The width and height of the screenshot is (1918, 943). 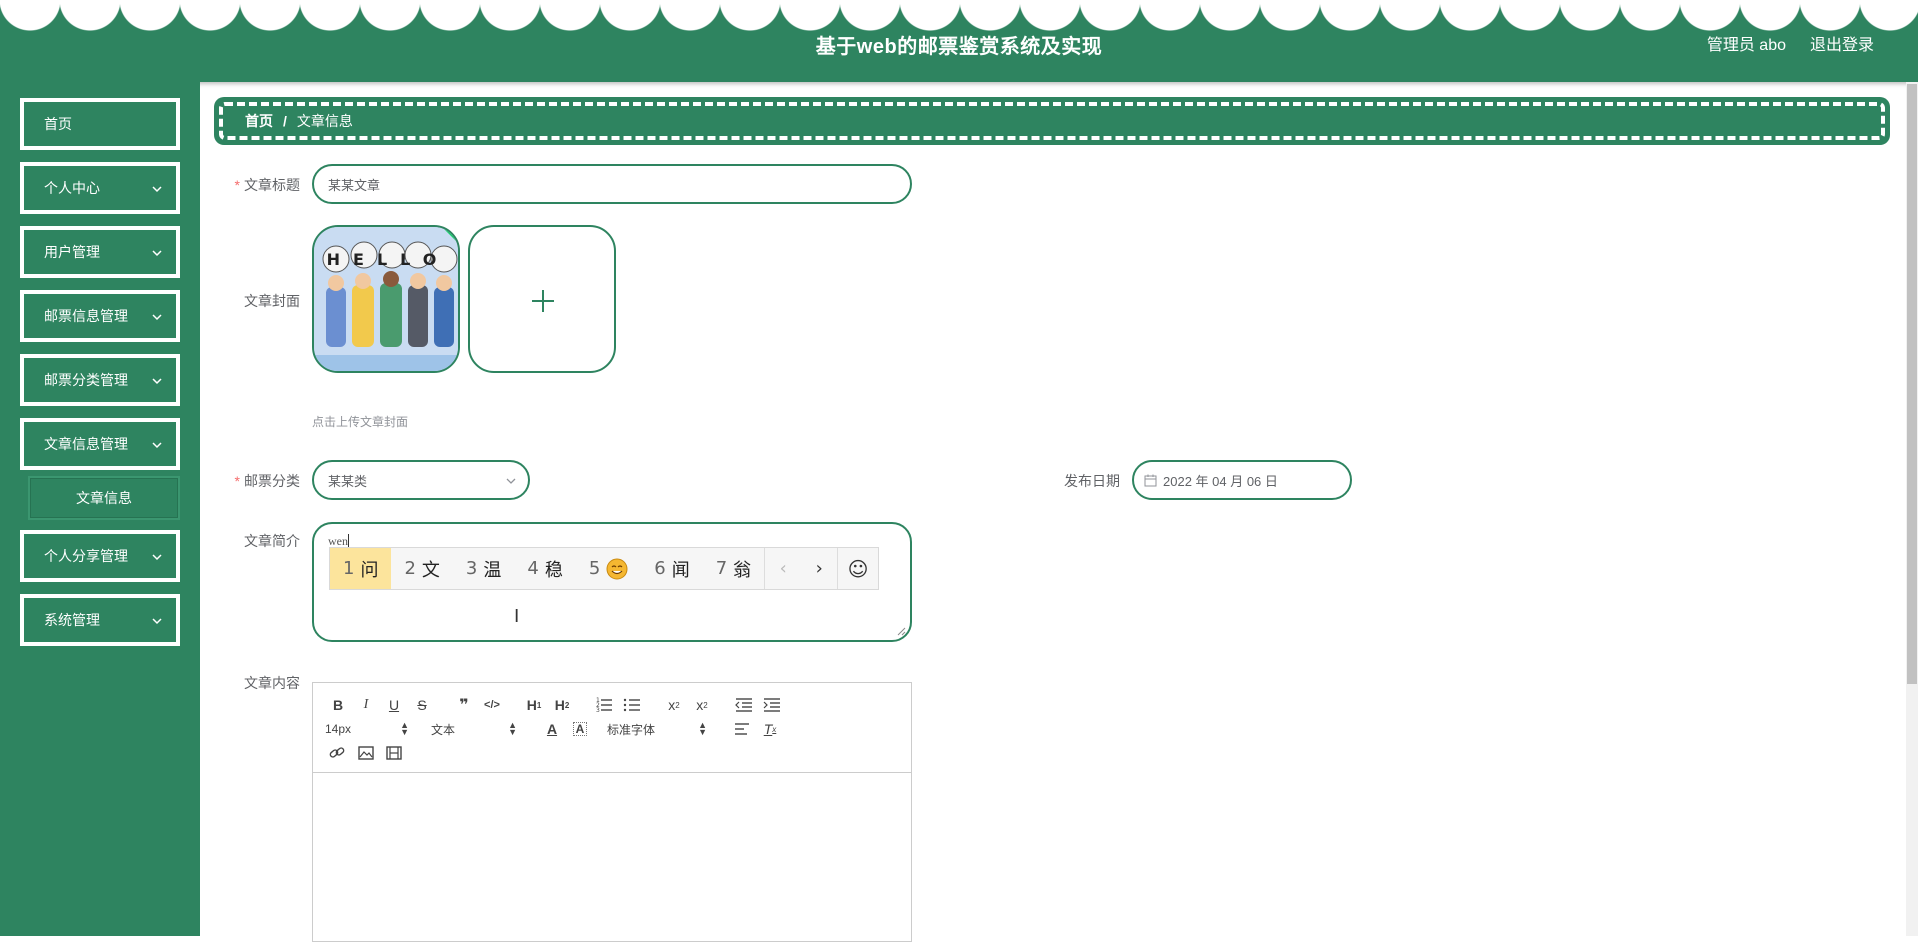 What do you see at coordinates (72, 252) in the screenshot?
I see `sidebar-item-label: 用户管理` at bounding box center [72, 252].